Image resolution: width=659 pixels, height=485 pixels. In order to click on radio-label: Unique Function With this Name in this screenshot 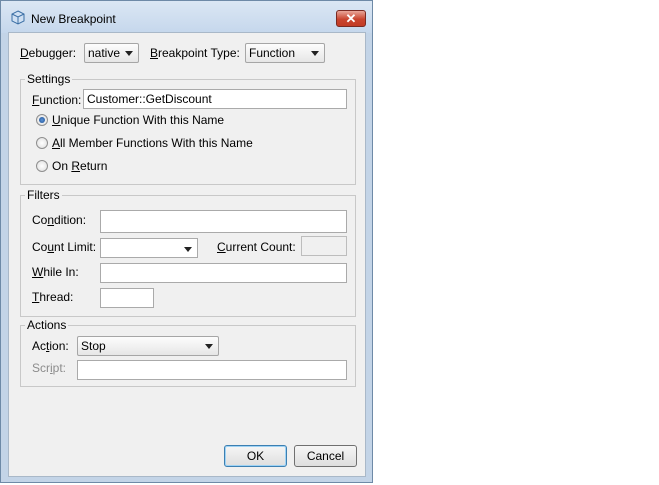, I will do `click(138, 120)`.